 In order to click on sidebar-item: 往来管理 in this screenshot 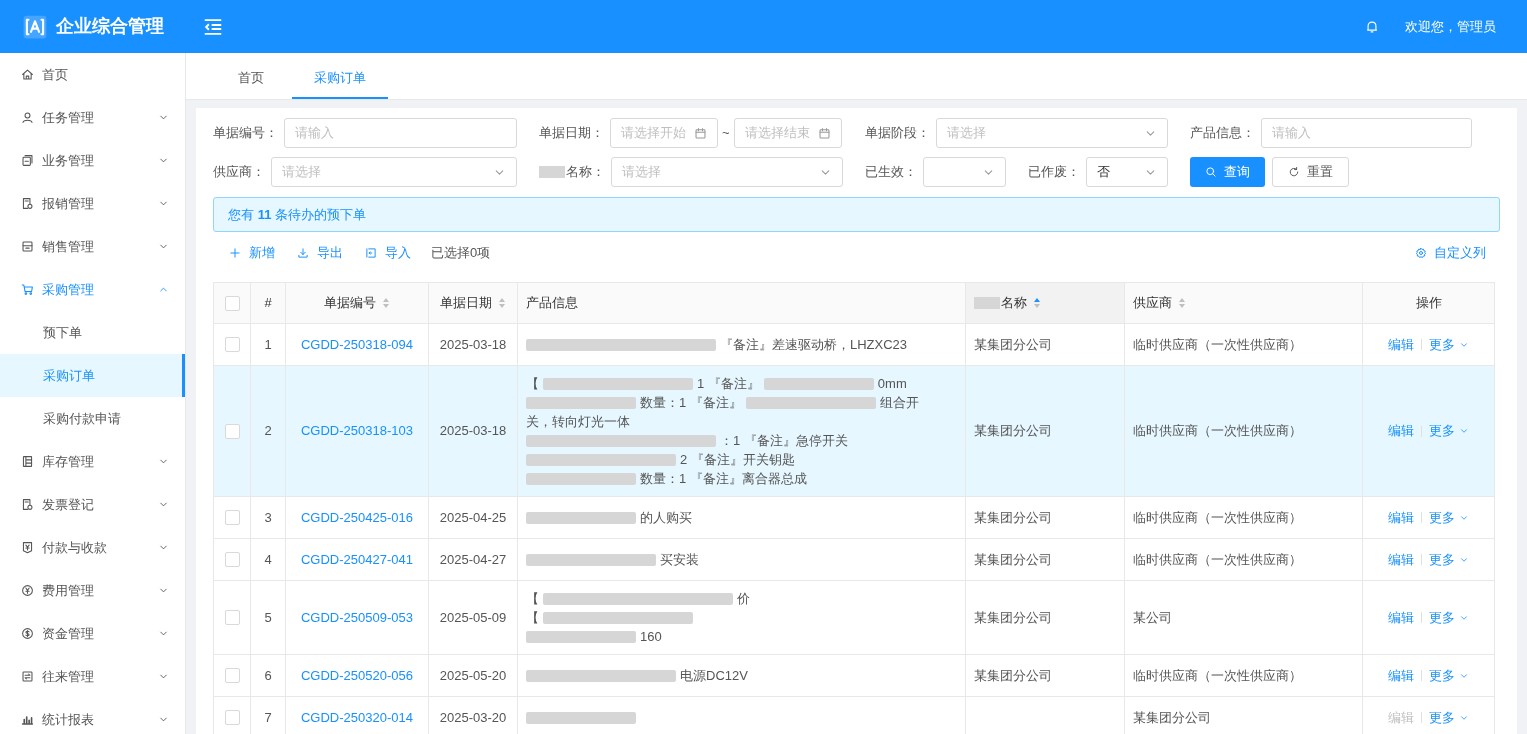, I will do `click(92, 676)`.